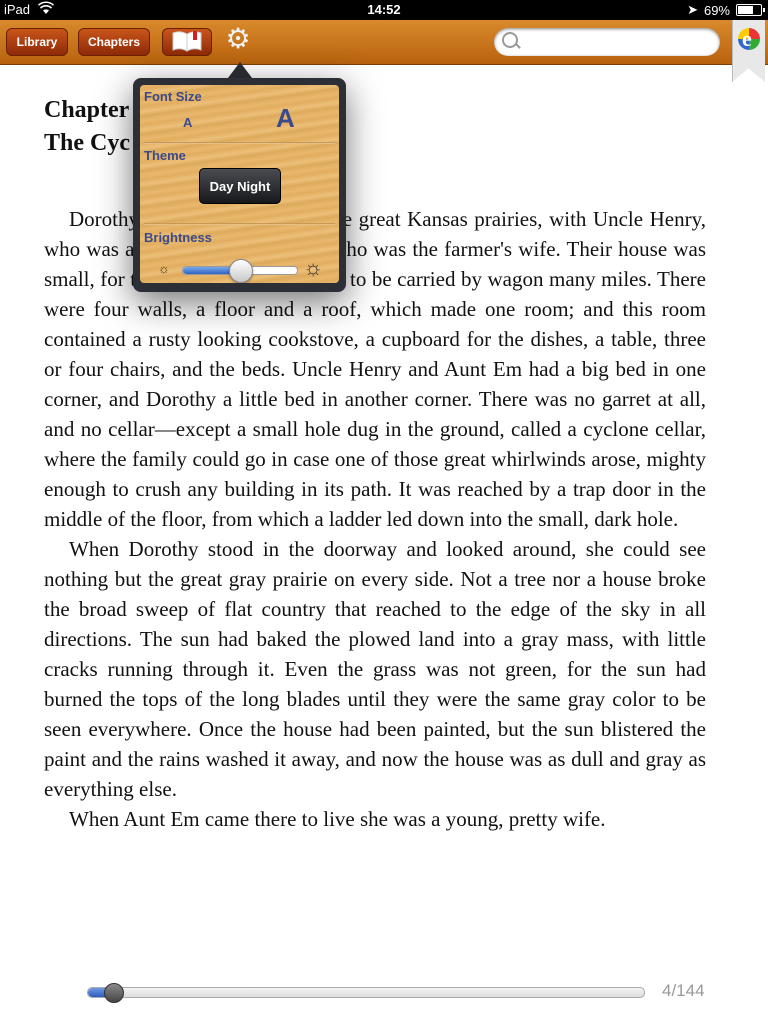 The width and height of the screenshot is (768, 1024). I want to click on reader-toolbar: Library Chapters ⚙, so click(384, 42).